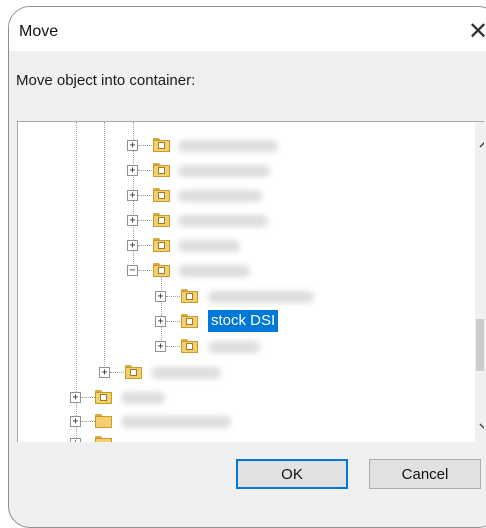 The image size is (486, 528). I want to click on vertical-scrollbar, so click(479, 282).